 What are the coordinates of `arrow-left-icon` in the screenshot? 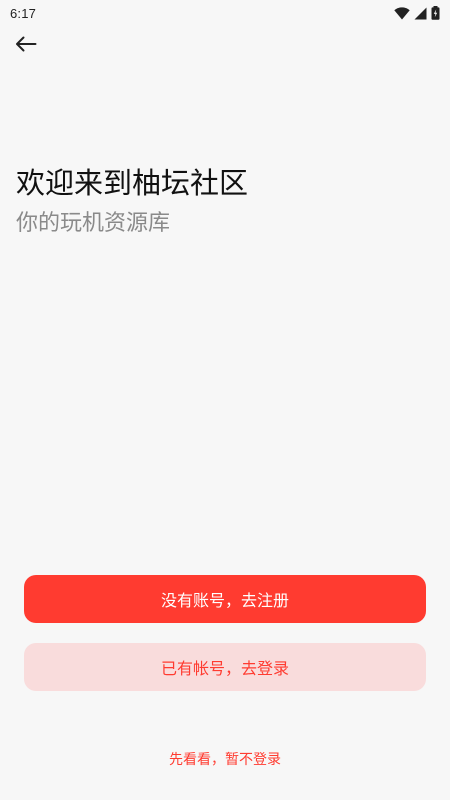 It's located at (26, 46).